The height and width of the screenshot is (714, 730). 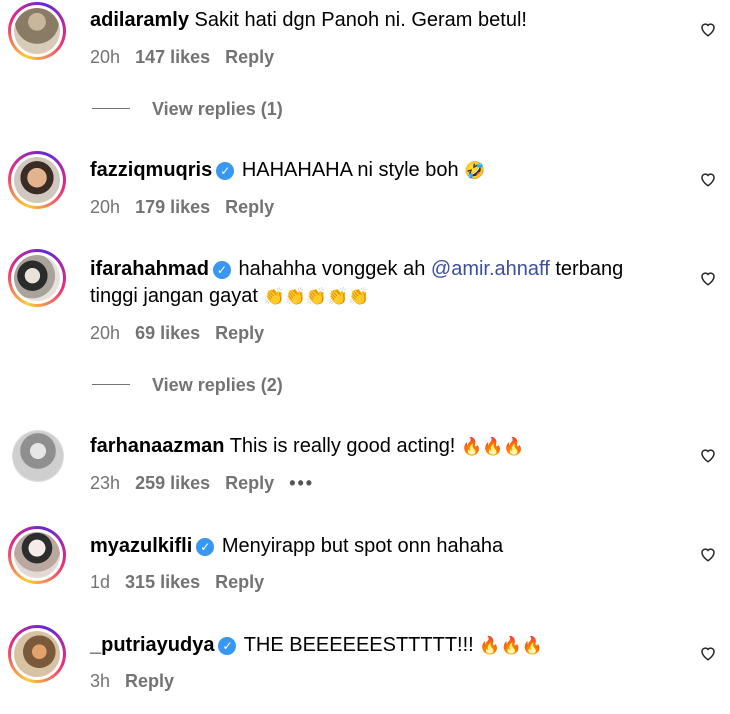 I want to click on view-replies-button: View replies (1), so click(x=187, y=109).